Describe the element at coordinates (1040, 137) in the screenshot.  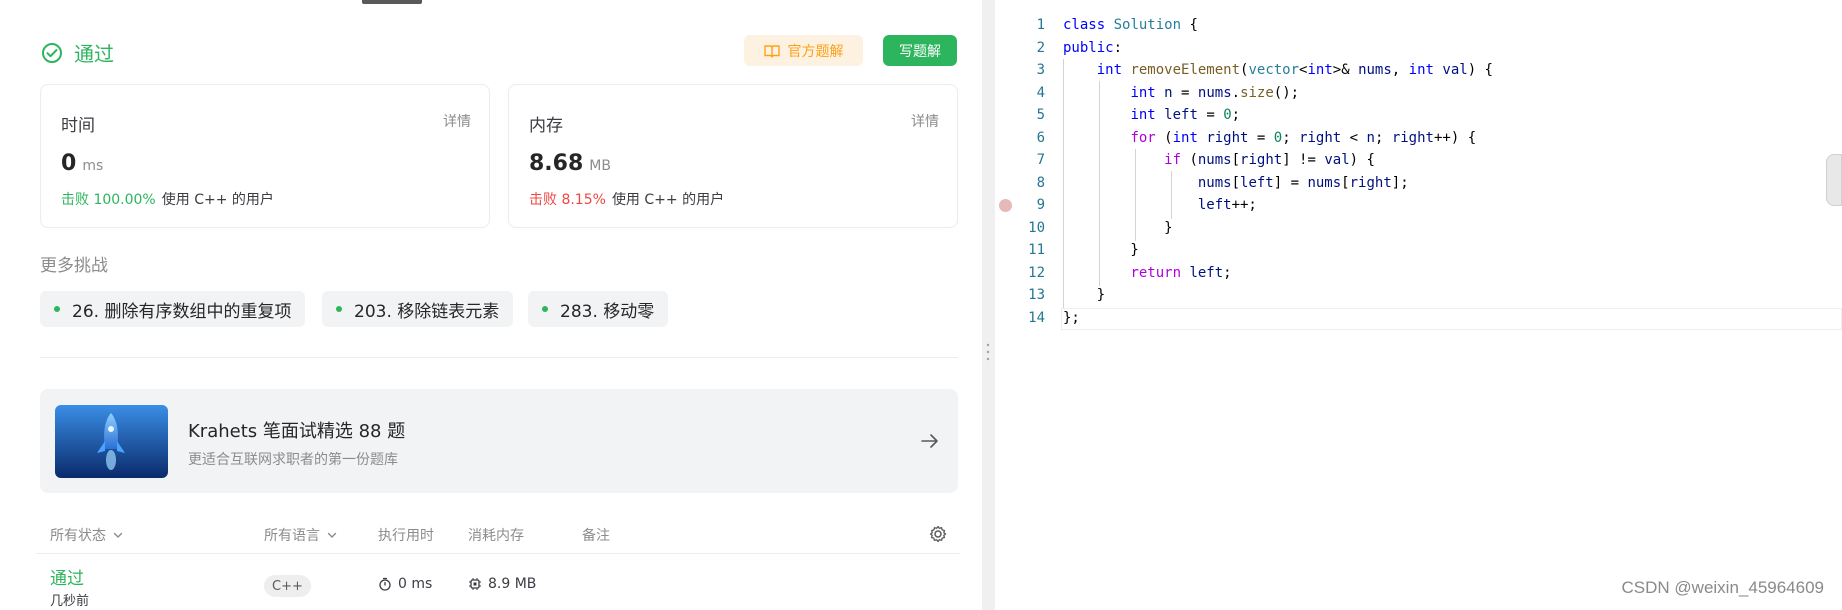
I see `line-number: 6` at that location.